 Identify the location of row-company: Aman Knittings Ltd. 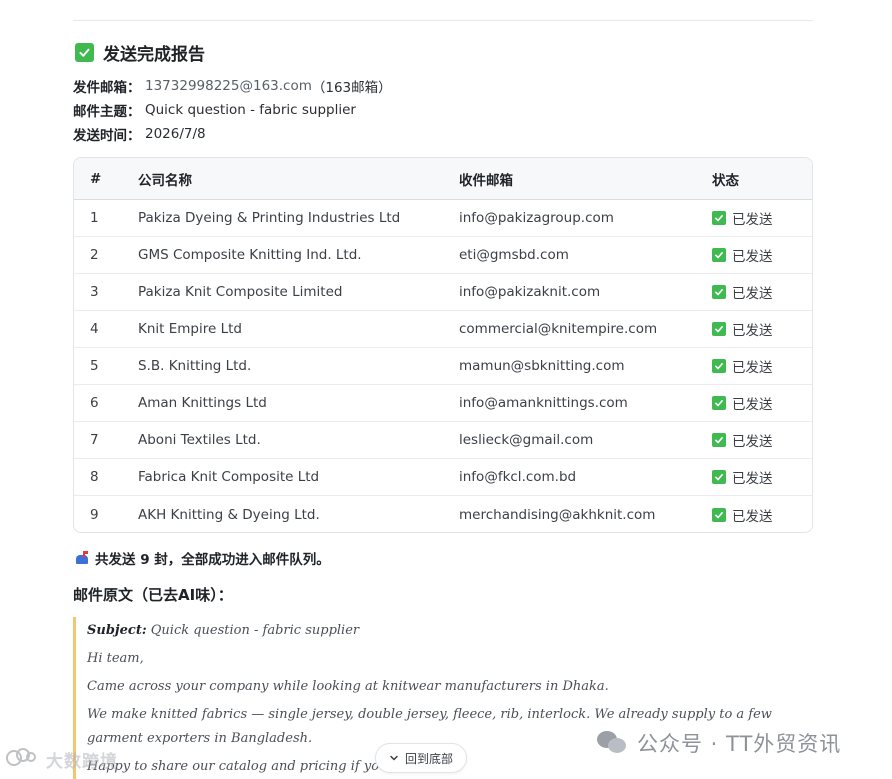
(202, 403).